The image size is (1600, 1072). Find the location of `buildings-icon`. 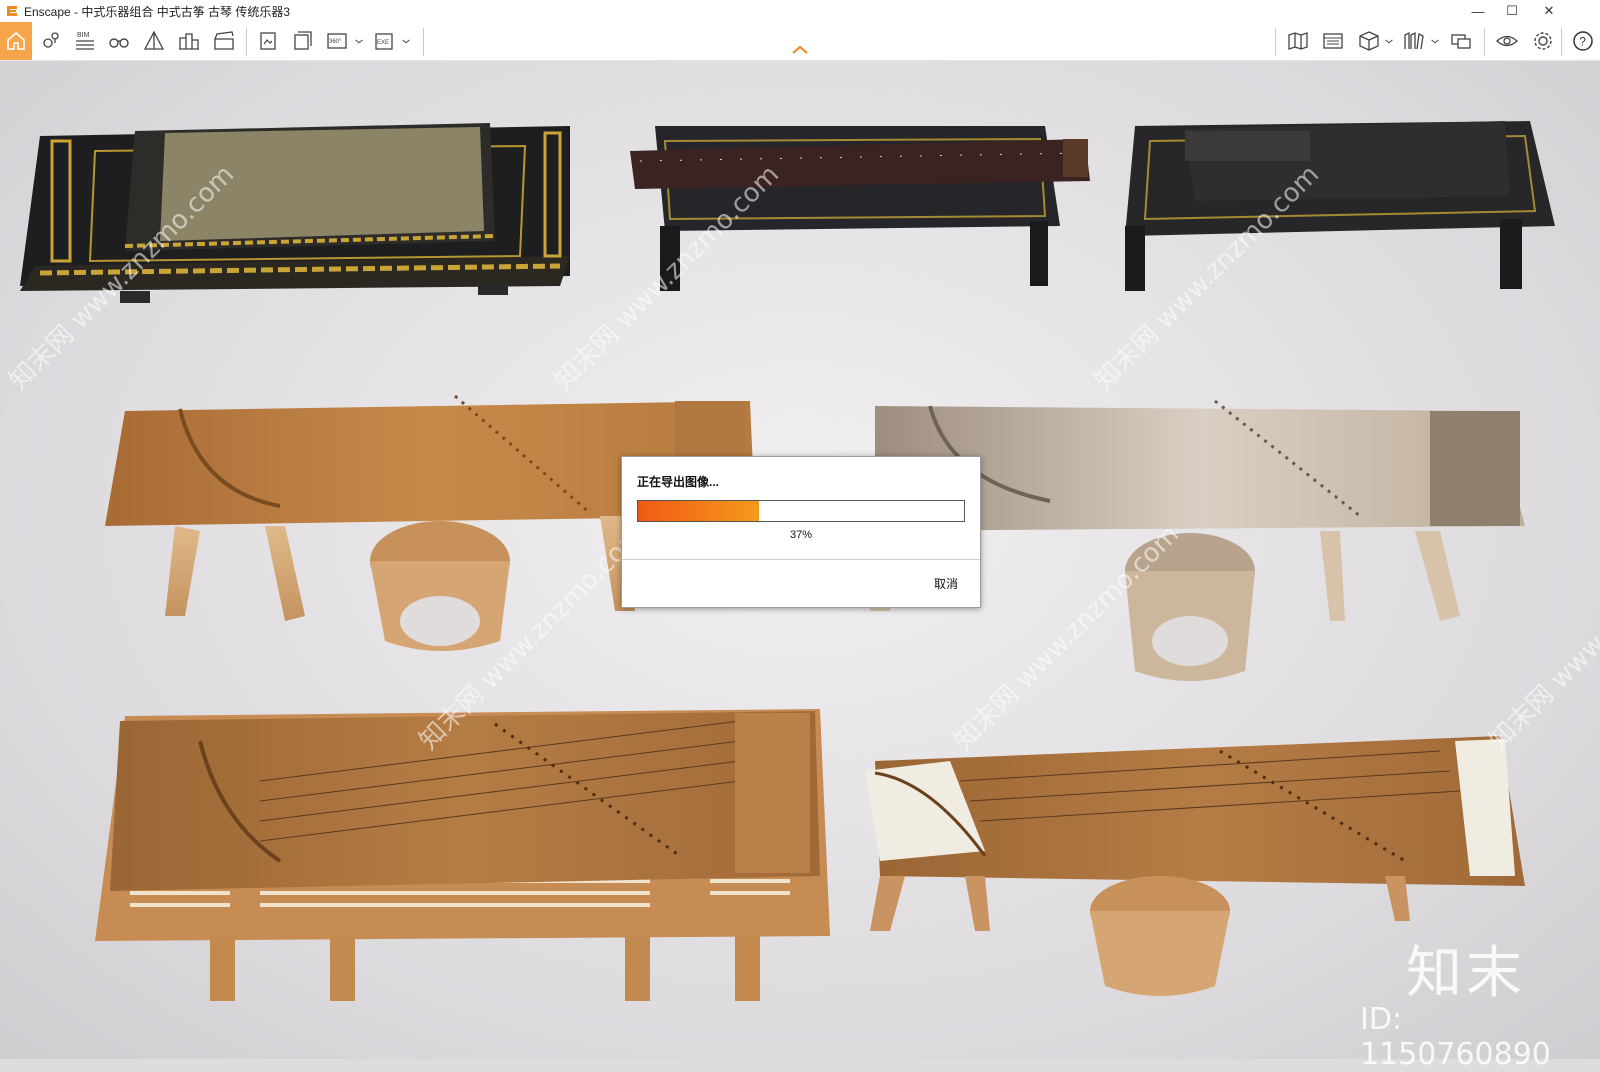

buildings-icon is located at coordinates (189, 41).